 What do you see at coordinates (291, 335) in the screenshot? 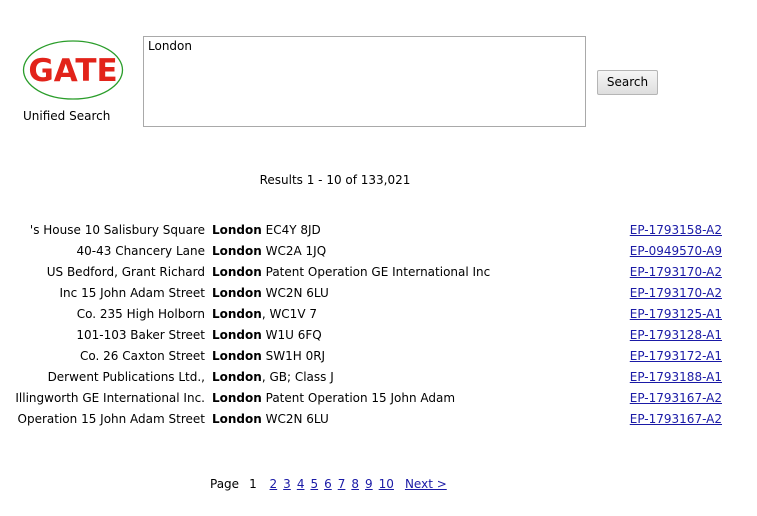
I see `right-context: W1U 6FQ` at bounding box center [291, 335].